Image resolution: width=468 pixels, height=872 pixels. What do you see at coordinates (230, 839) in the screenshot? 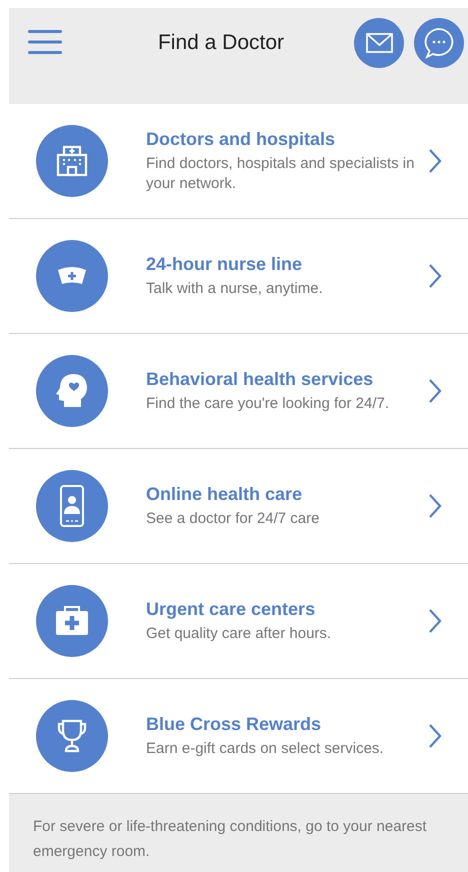
I see `emergency-notice: For severe or life-threatening conditions, go to your nearest emergency room.` at bounding box center [230, 839].